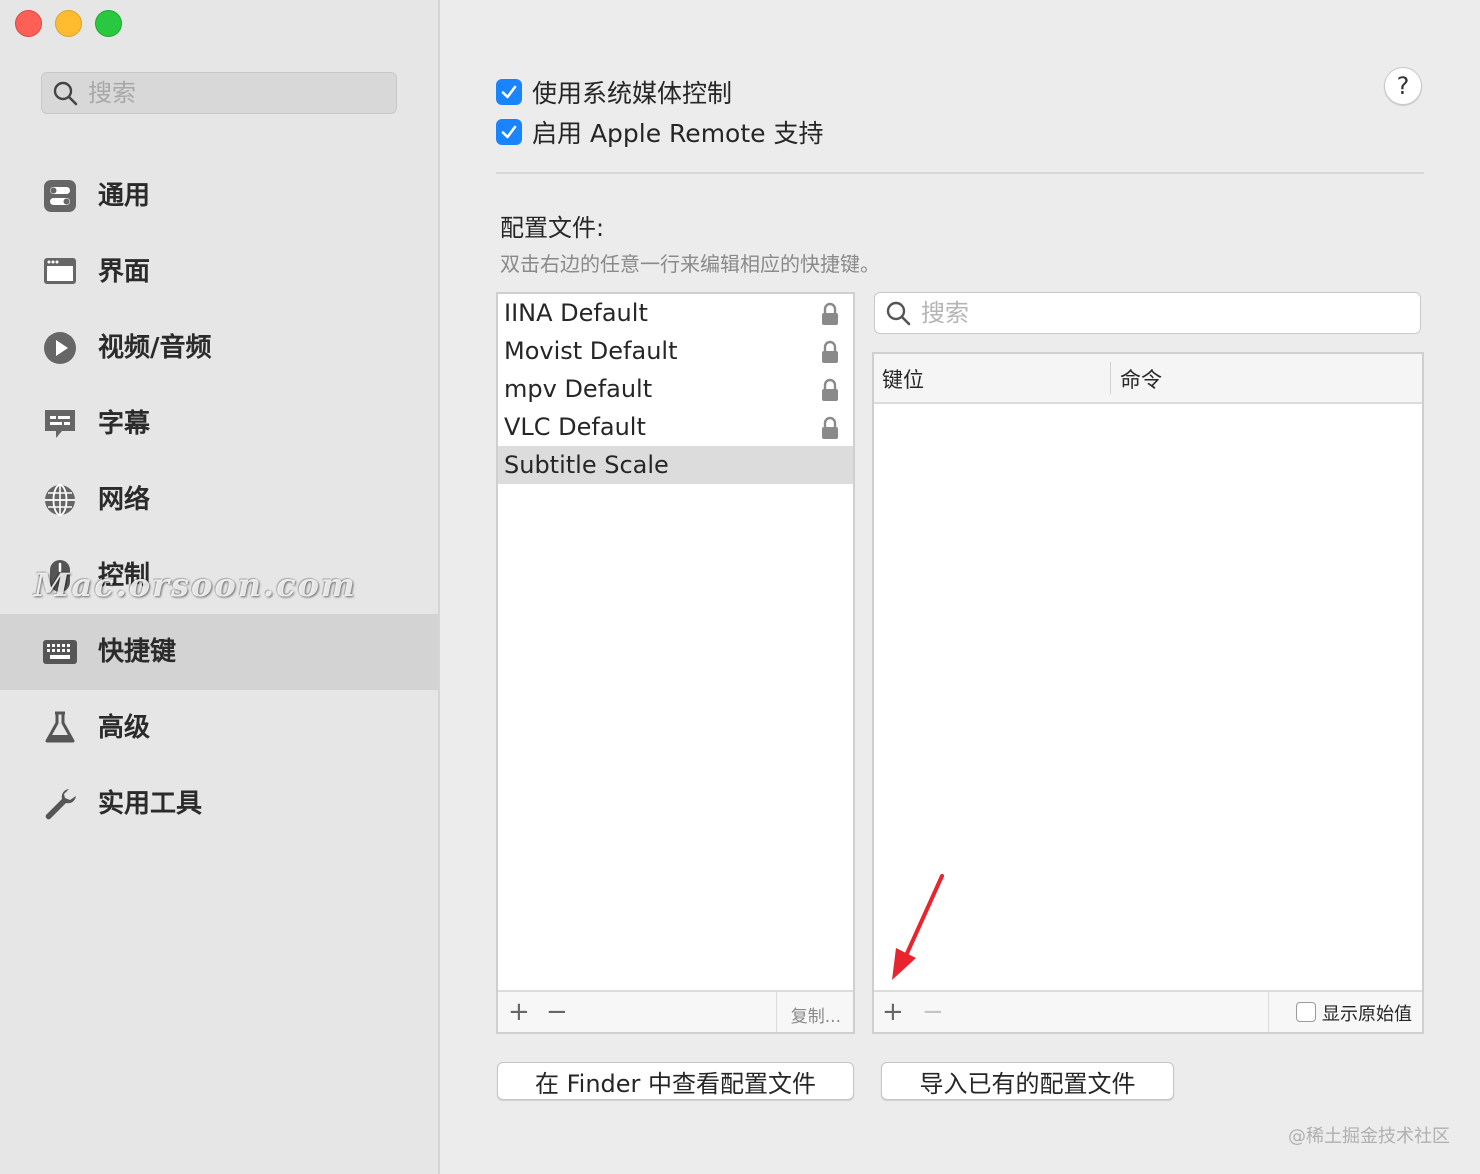 The image size is (1480, 1174). I want to click on sidebar-item-label: 快捷键, so click(137, 652).